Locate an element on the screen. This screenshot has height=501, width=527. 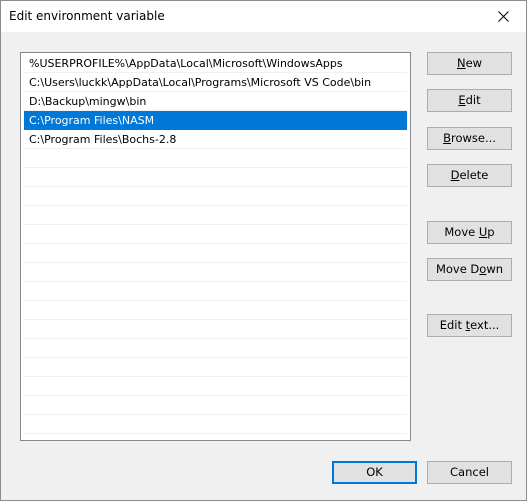
button-label: p is located at coordinates (491, 232).